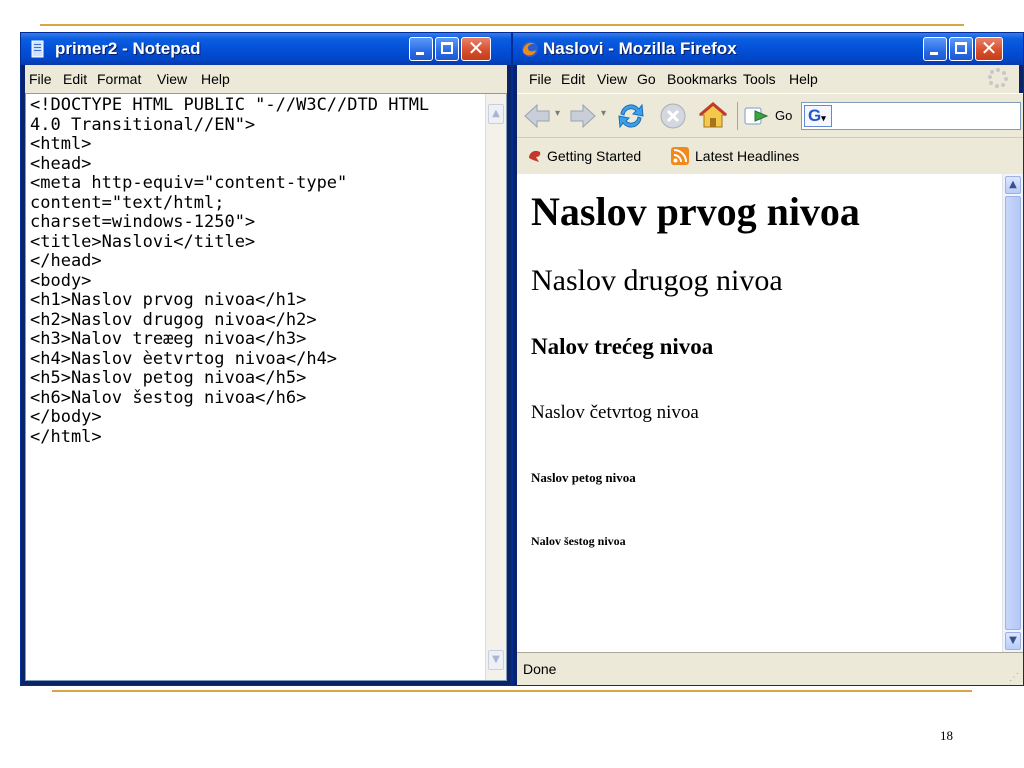  I want to click on status-text: Done, so click(540, 669).